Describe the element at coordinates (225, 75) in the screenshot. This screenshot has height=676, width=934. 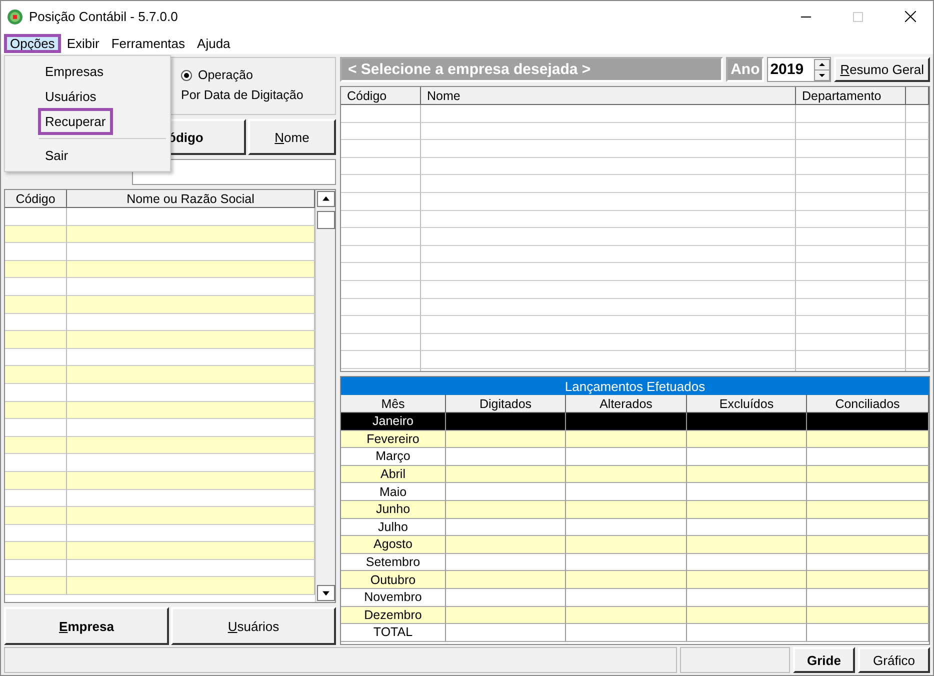
I see `radio-label: Operação` at that location.